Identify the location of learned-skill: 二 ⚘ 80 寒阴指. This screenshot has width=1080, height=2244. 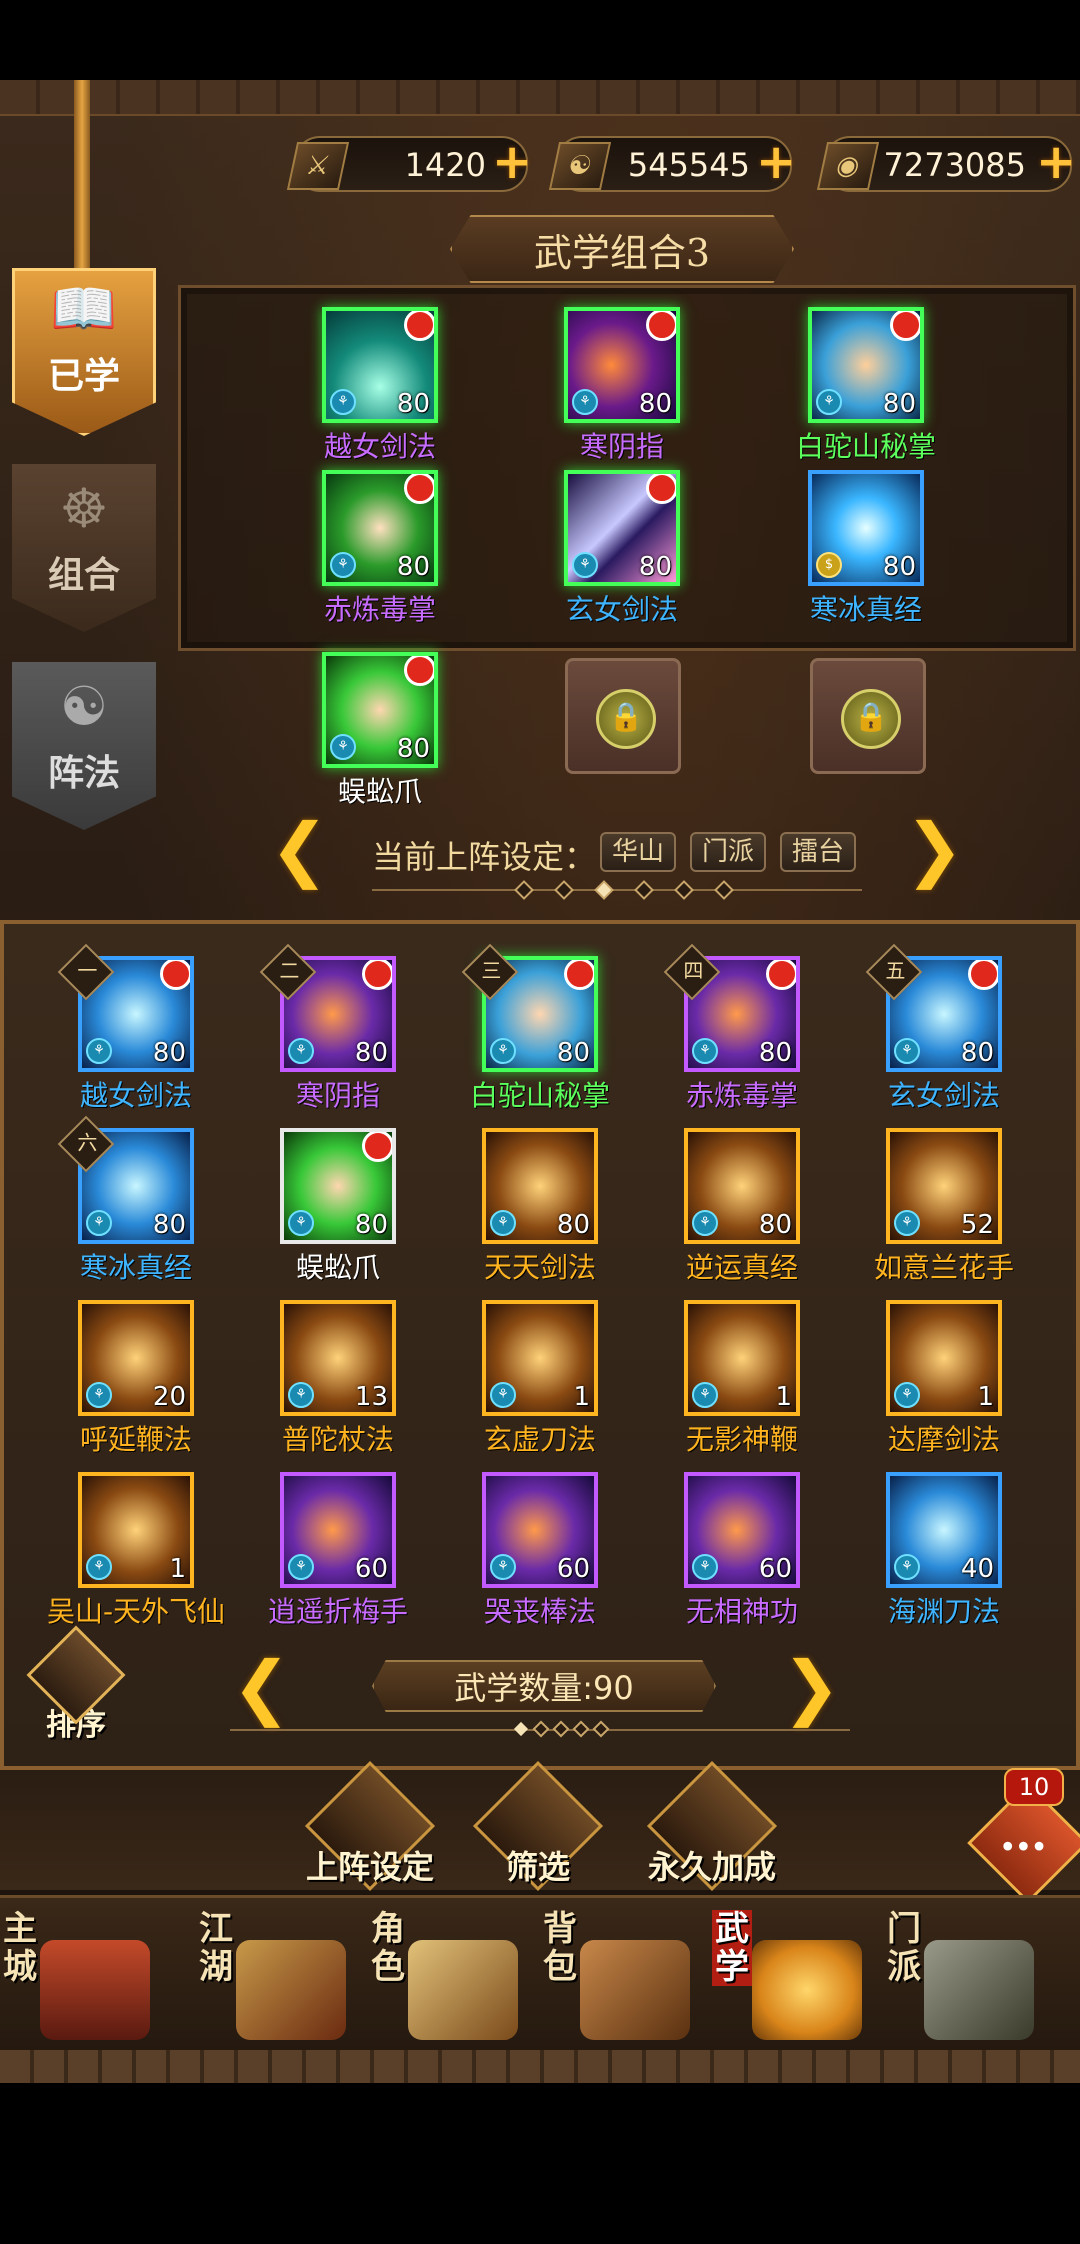
(333, 1028).